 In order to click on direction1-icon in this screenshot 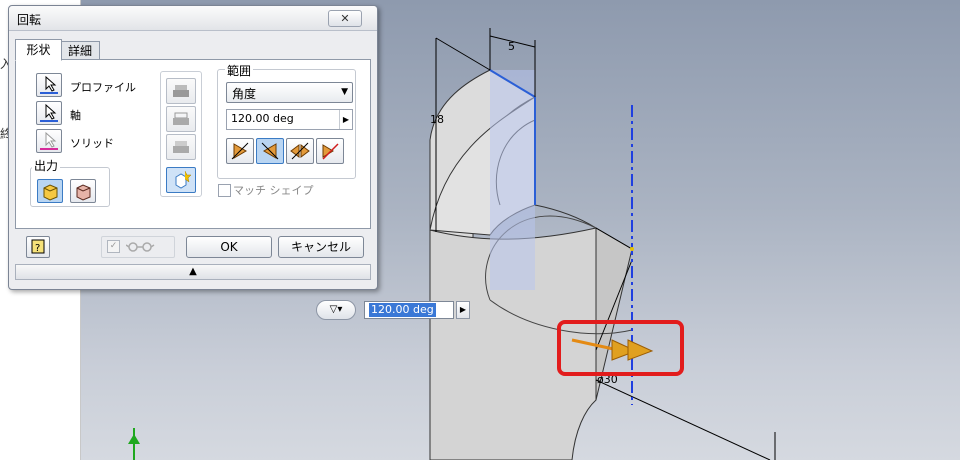, I will do `click(240, 151)`.